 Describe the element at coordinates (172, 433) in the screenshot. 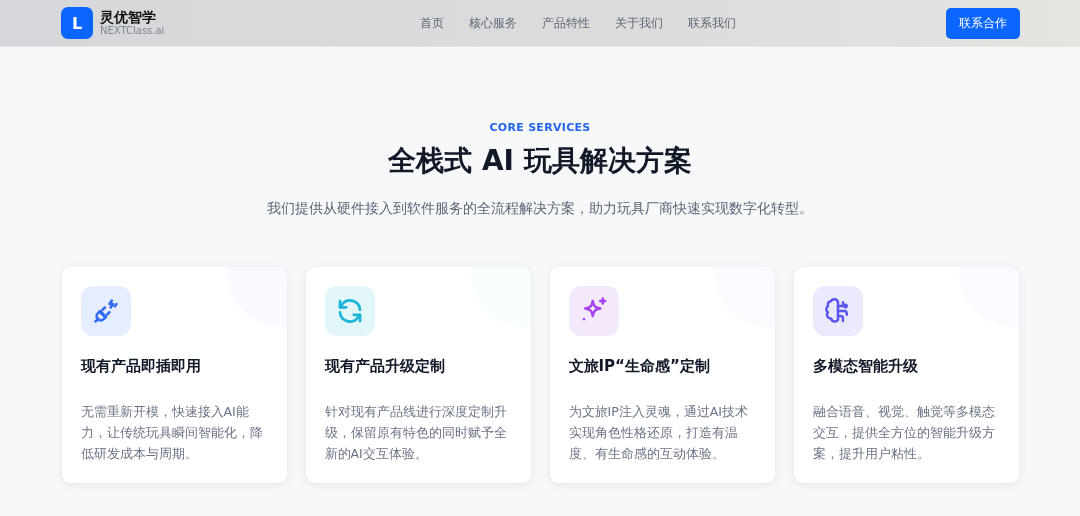

I see `card-description: 无需重新开模，快速接入AI能力，让传统玩具瞬间智能化，降低研发成本与周期。` at that location.